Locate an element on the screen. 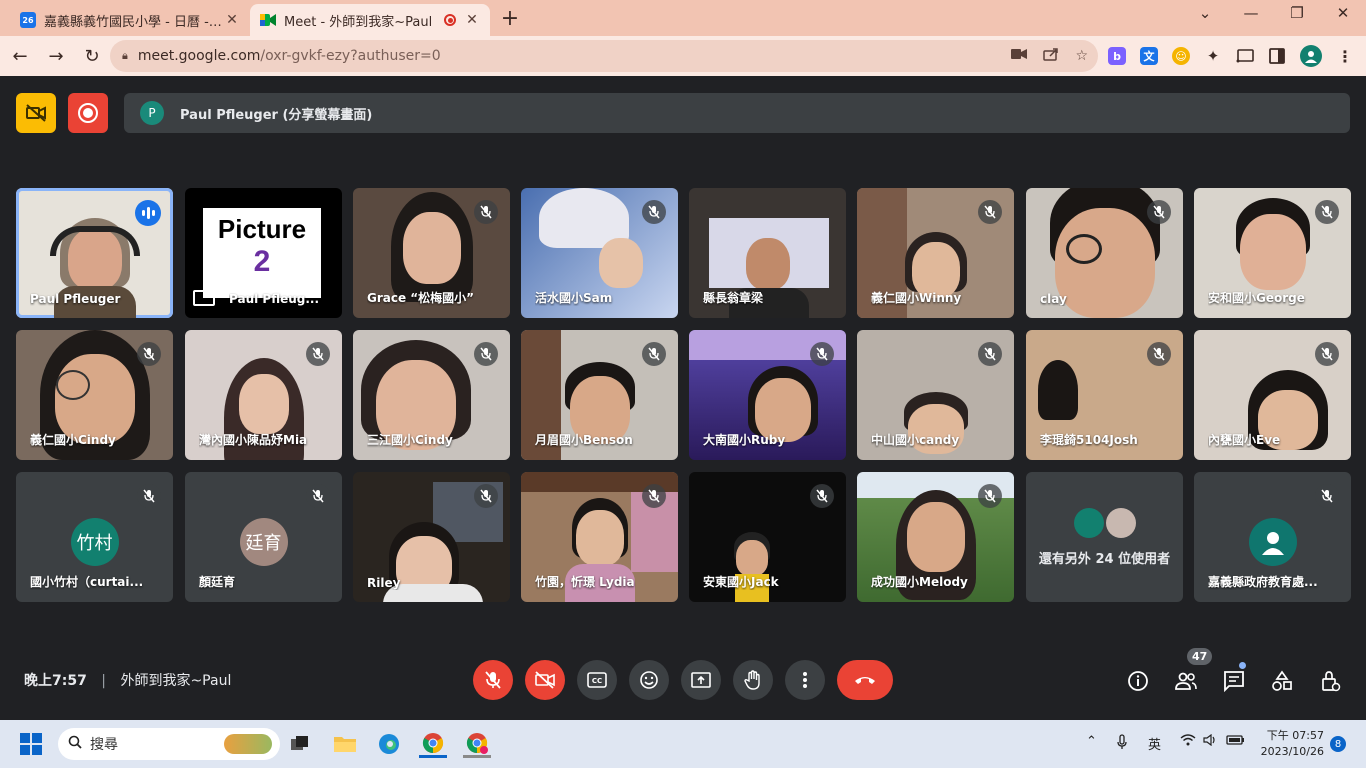 The width and height of the screenshot is (1366, 768). chrome-profile-icon is located at coordinates (477, 744).